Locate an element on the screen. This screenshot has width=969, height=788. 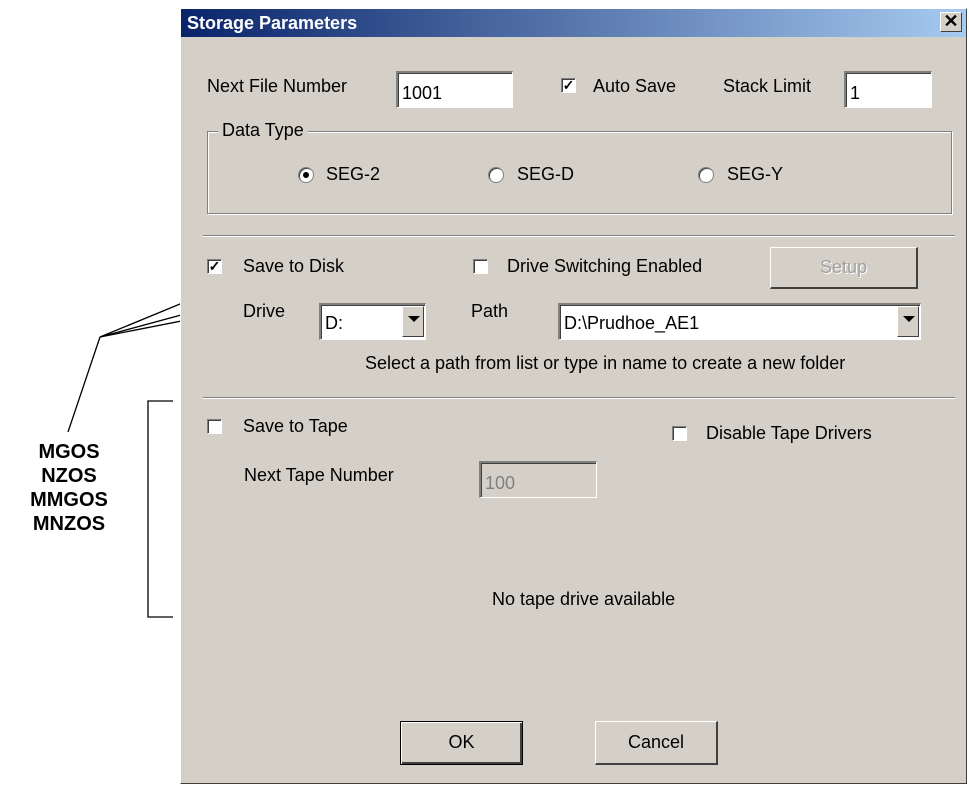
annotation-line: MMGOS is located at coordinates (69, 500).